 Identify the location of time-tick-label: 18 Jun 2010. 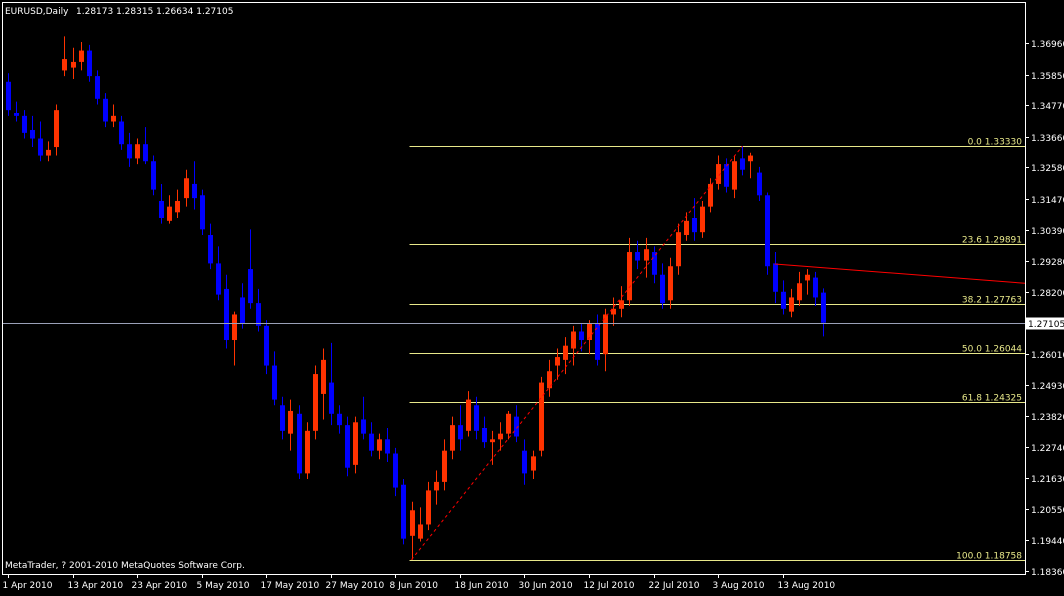
(482, 586).